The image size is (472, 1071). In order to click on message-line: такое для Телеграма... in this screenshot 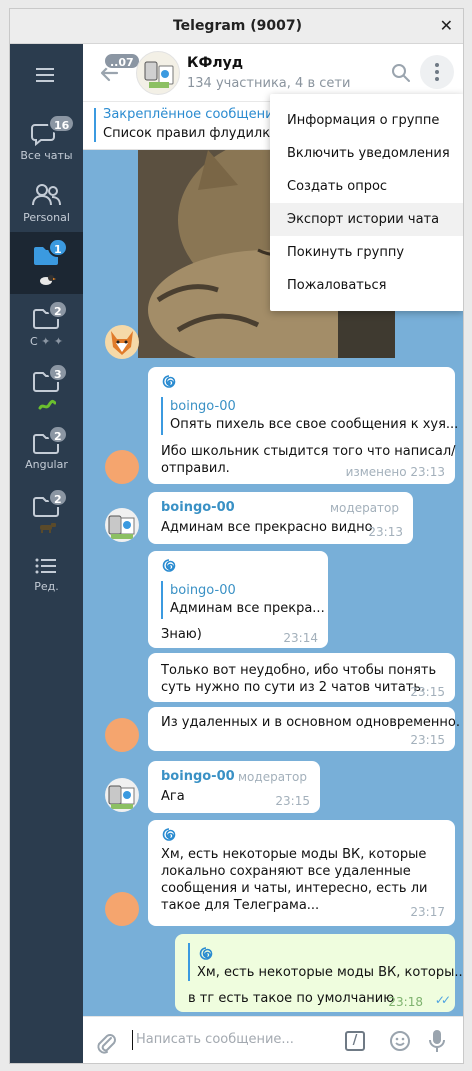, I will do `click(240, 905)`.